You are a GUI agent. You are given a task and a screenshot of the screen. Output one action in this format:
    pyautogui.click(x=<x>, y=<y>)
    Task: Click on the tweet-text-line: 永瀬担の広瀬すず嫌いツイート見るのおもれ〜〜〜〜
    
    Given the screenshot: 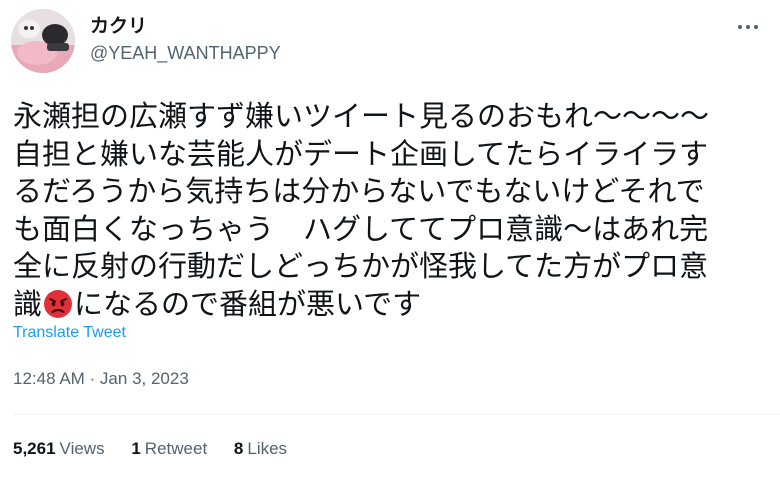 What is the action you would take?
    pyautogui.click(x=361, y=116)
    